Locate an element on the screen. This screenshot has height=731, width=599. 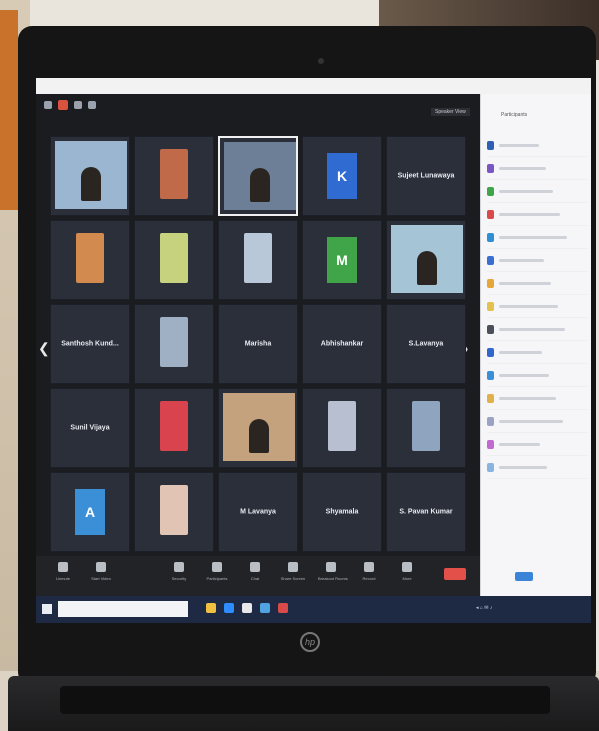
unmute-button: Unmute is located at coordinates (63, 571).